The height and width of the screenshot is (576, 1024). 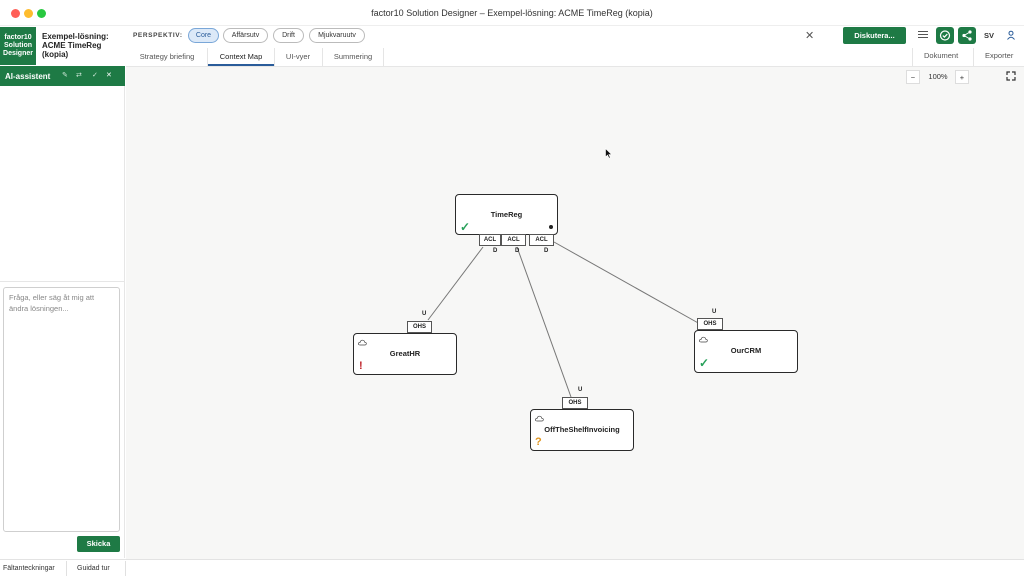 I want to click on context-node-timereg: TimeReg ✓, so click(x=506, y=214).